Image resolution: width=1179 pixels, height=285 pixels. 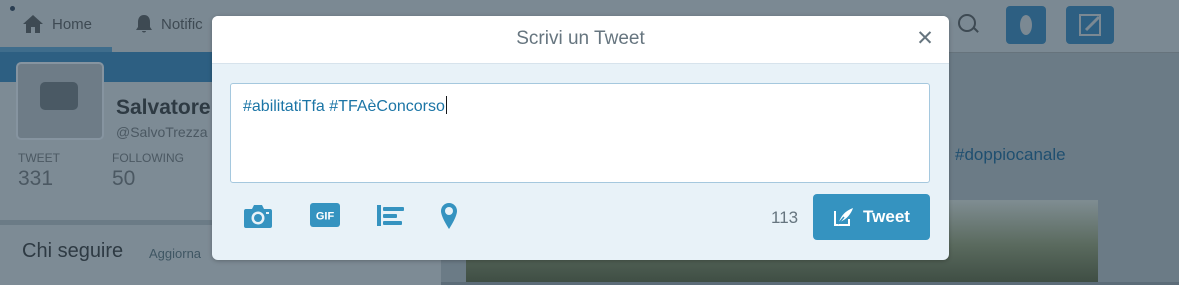 I want to click on gif-label: GIF, so click(x=325, y=217).